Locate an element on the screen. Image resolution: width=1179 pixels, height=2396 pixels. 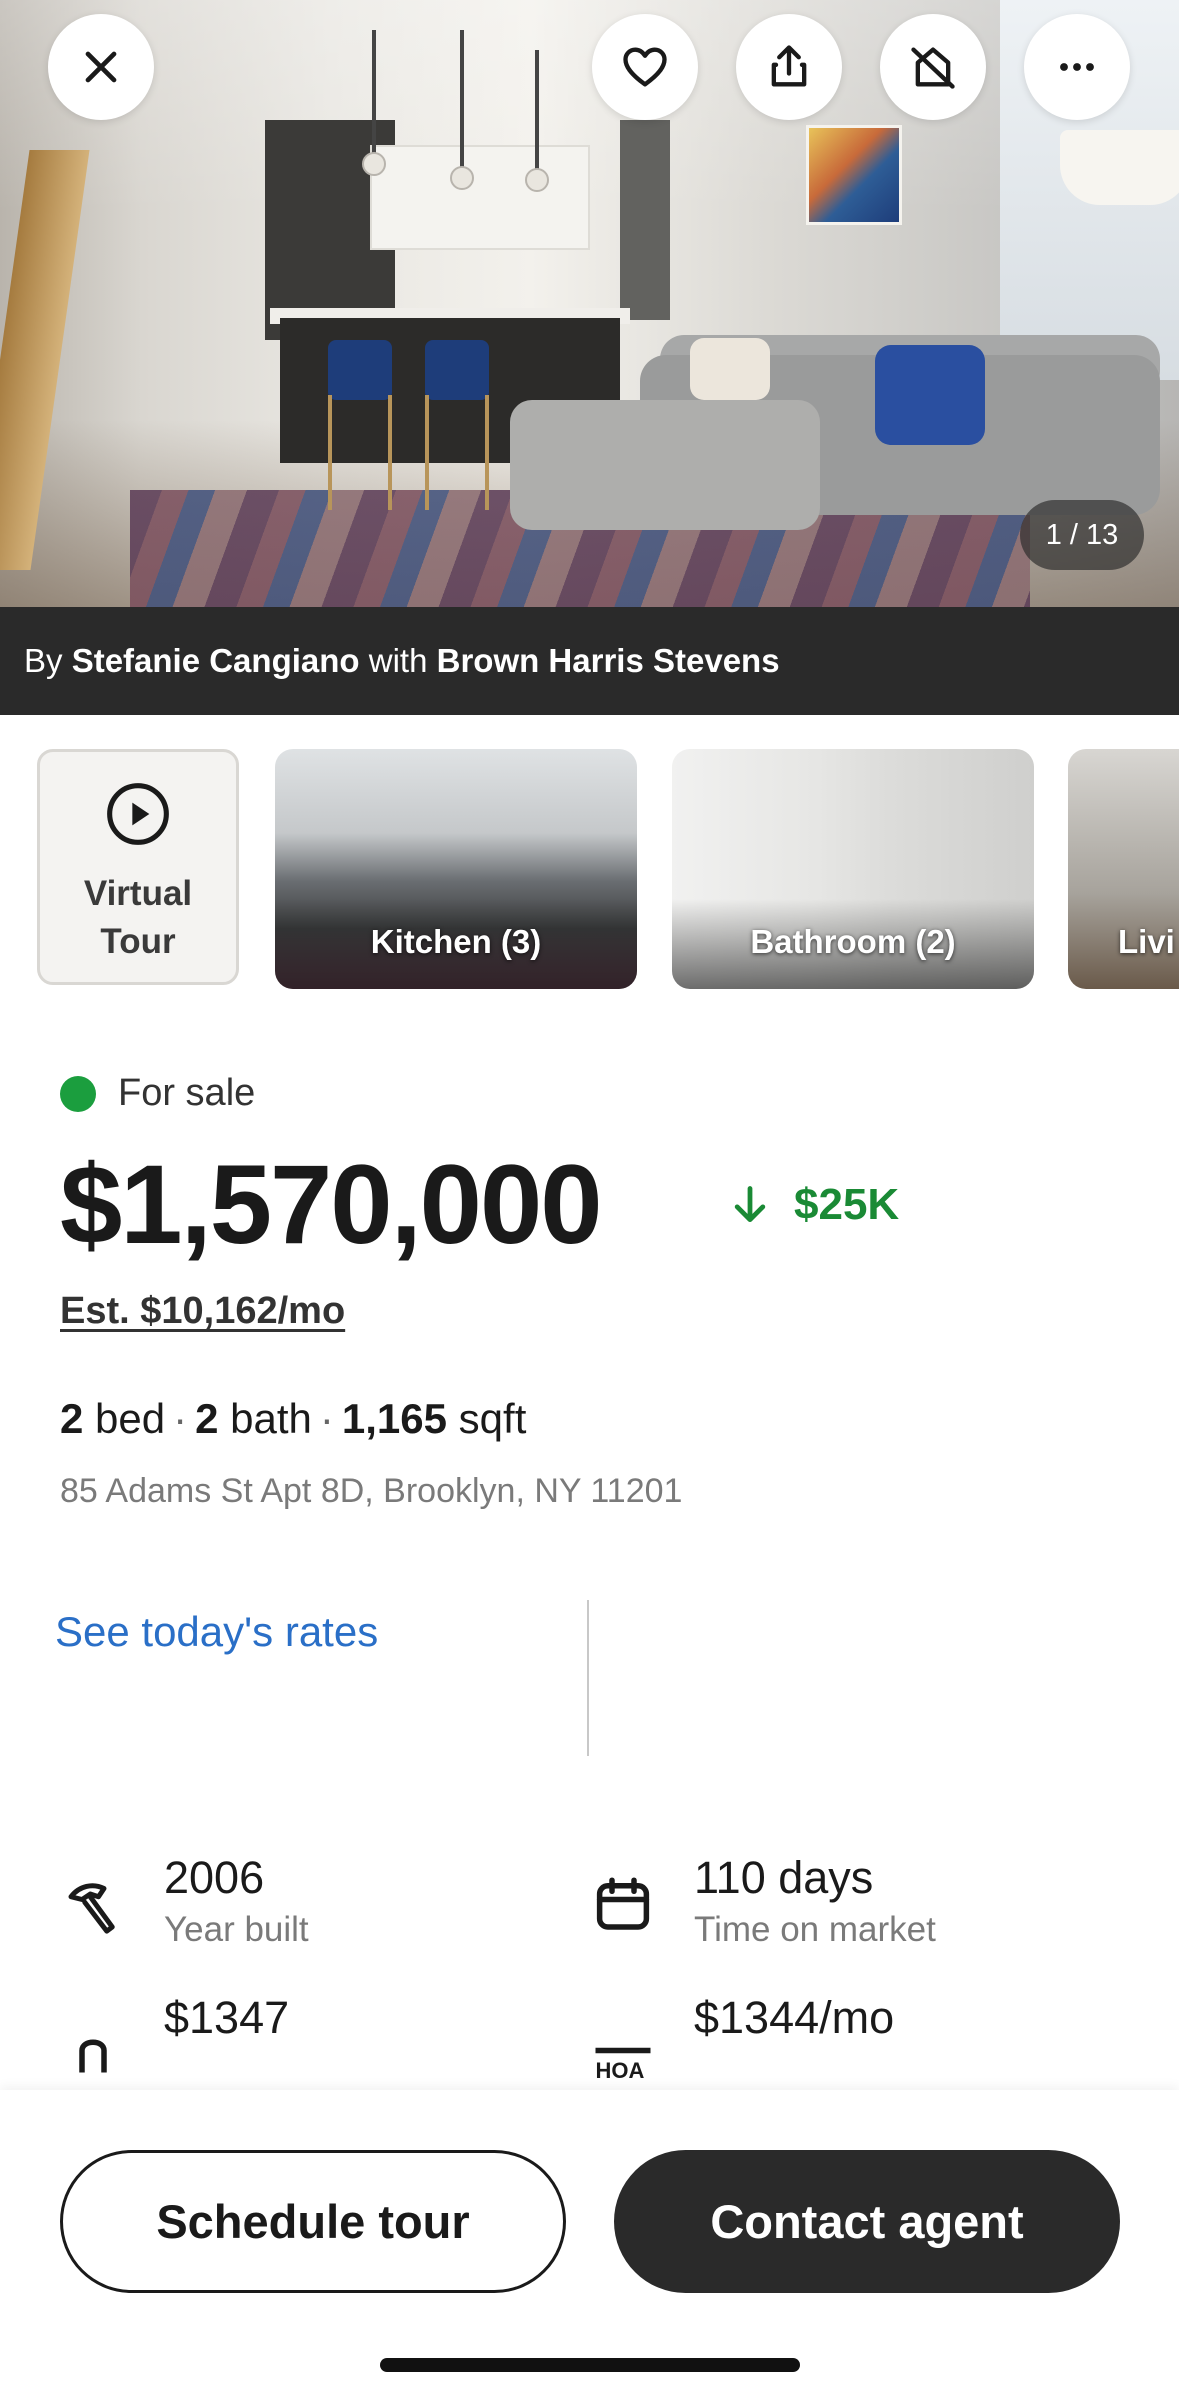
calendar-icon is located at coordinates (623, 1903).